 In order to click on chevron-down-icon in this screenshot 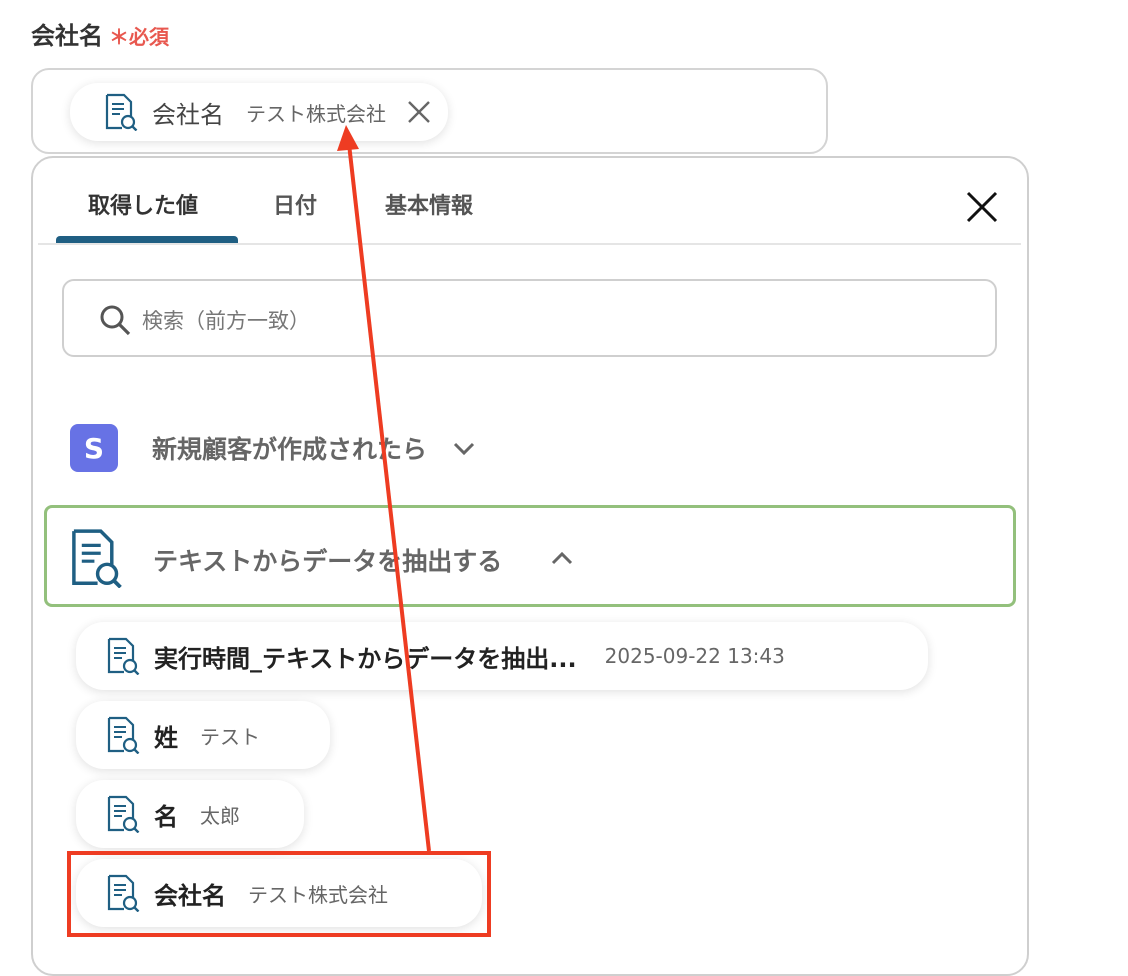, I will do `click(464, 449)`.